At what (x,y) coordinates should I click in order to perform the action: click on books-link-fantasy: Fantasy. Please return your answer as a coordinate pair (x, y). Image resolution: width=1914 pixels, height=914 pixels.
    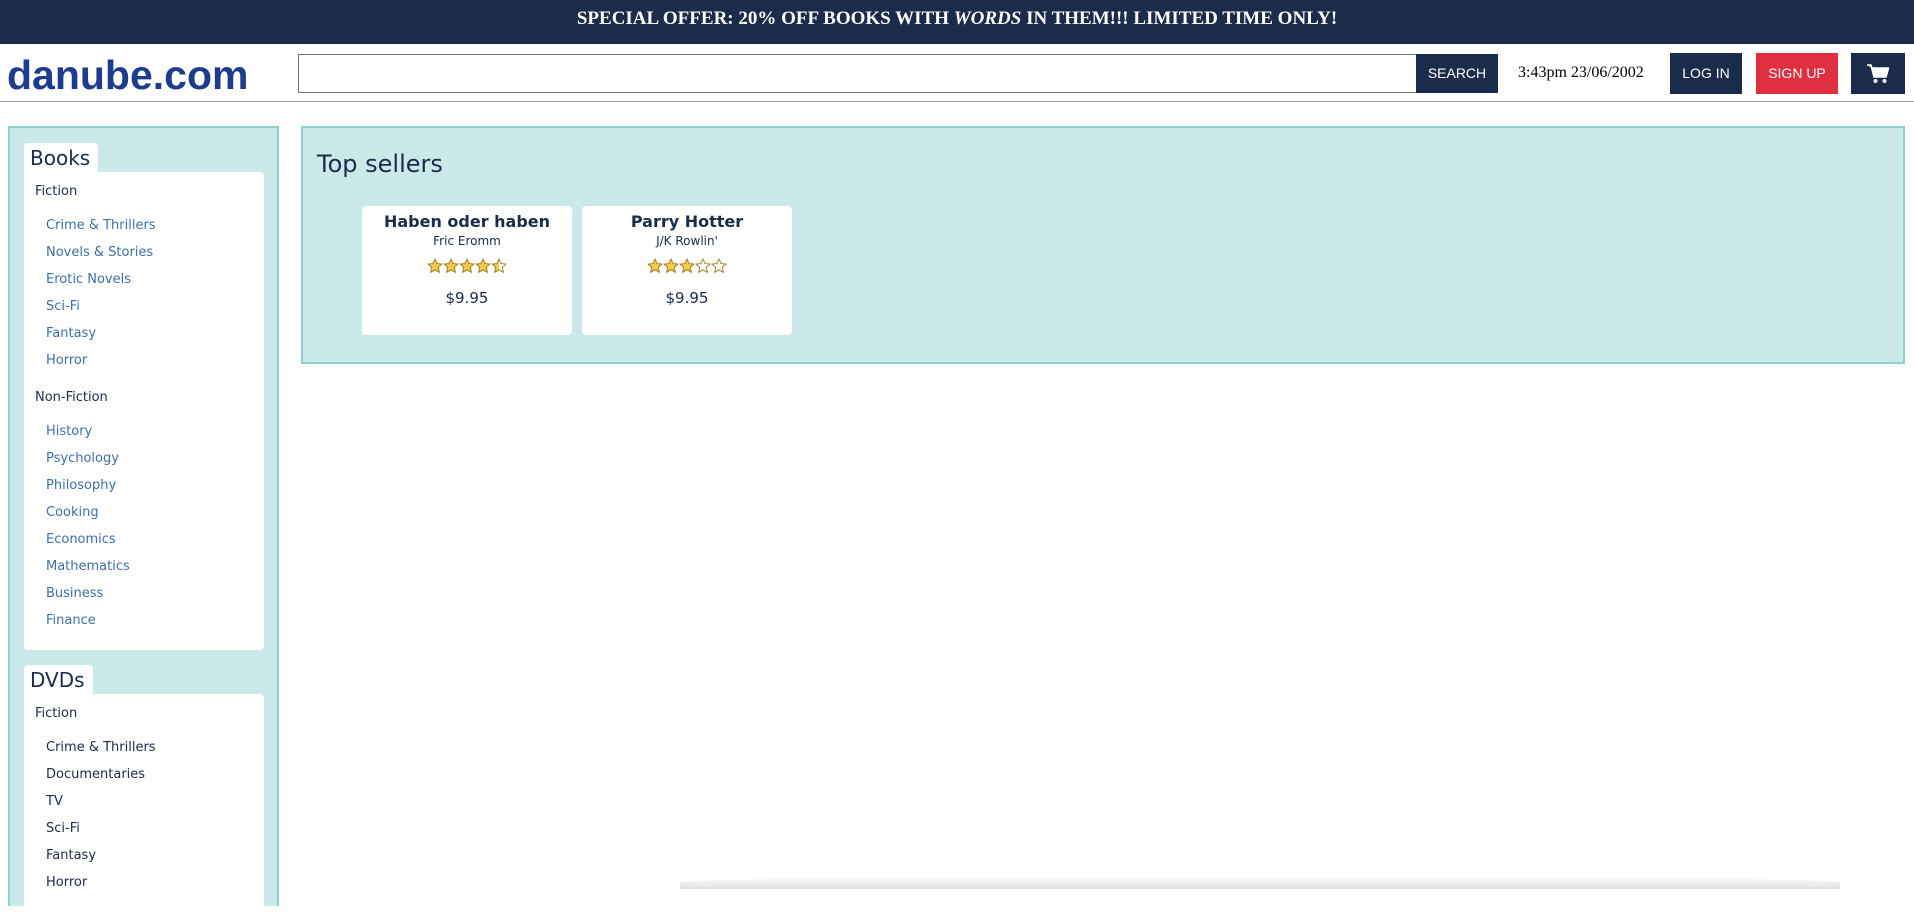
    Looking at the image, I should click on (71, 333).